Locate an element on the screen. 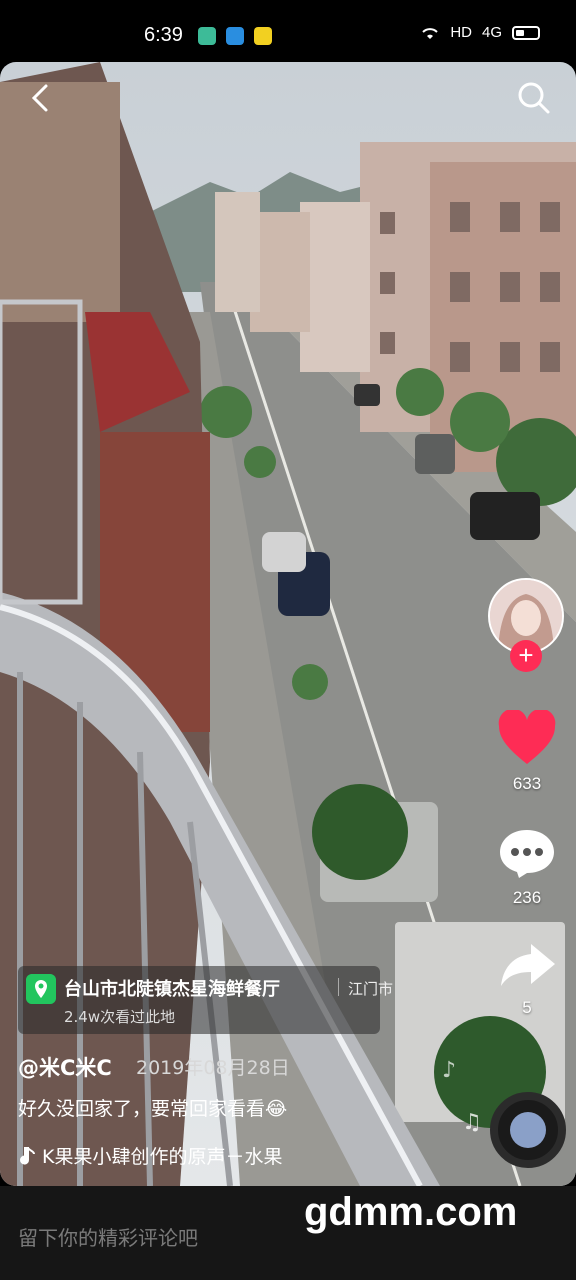 The height and width of the screenshot is (1280, 576). share-button: 5 is located at coordinates (527, 979).